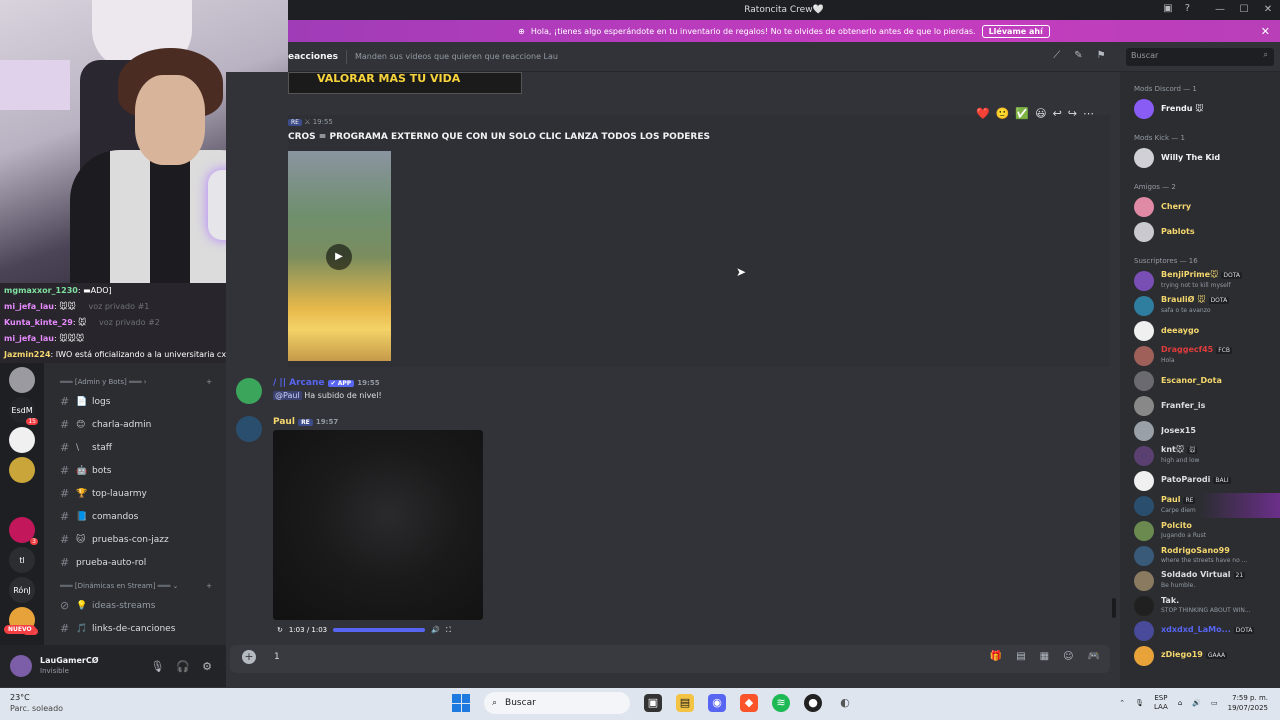 The width and height of the screenshot is (1280, 720). What do you see at coordinates (461, 703) in the screenshot?
I see `windows-start-icon` at bounding box center [461, 703].